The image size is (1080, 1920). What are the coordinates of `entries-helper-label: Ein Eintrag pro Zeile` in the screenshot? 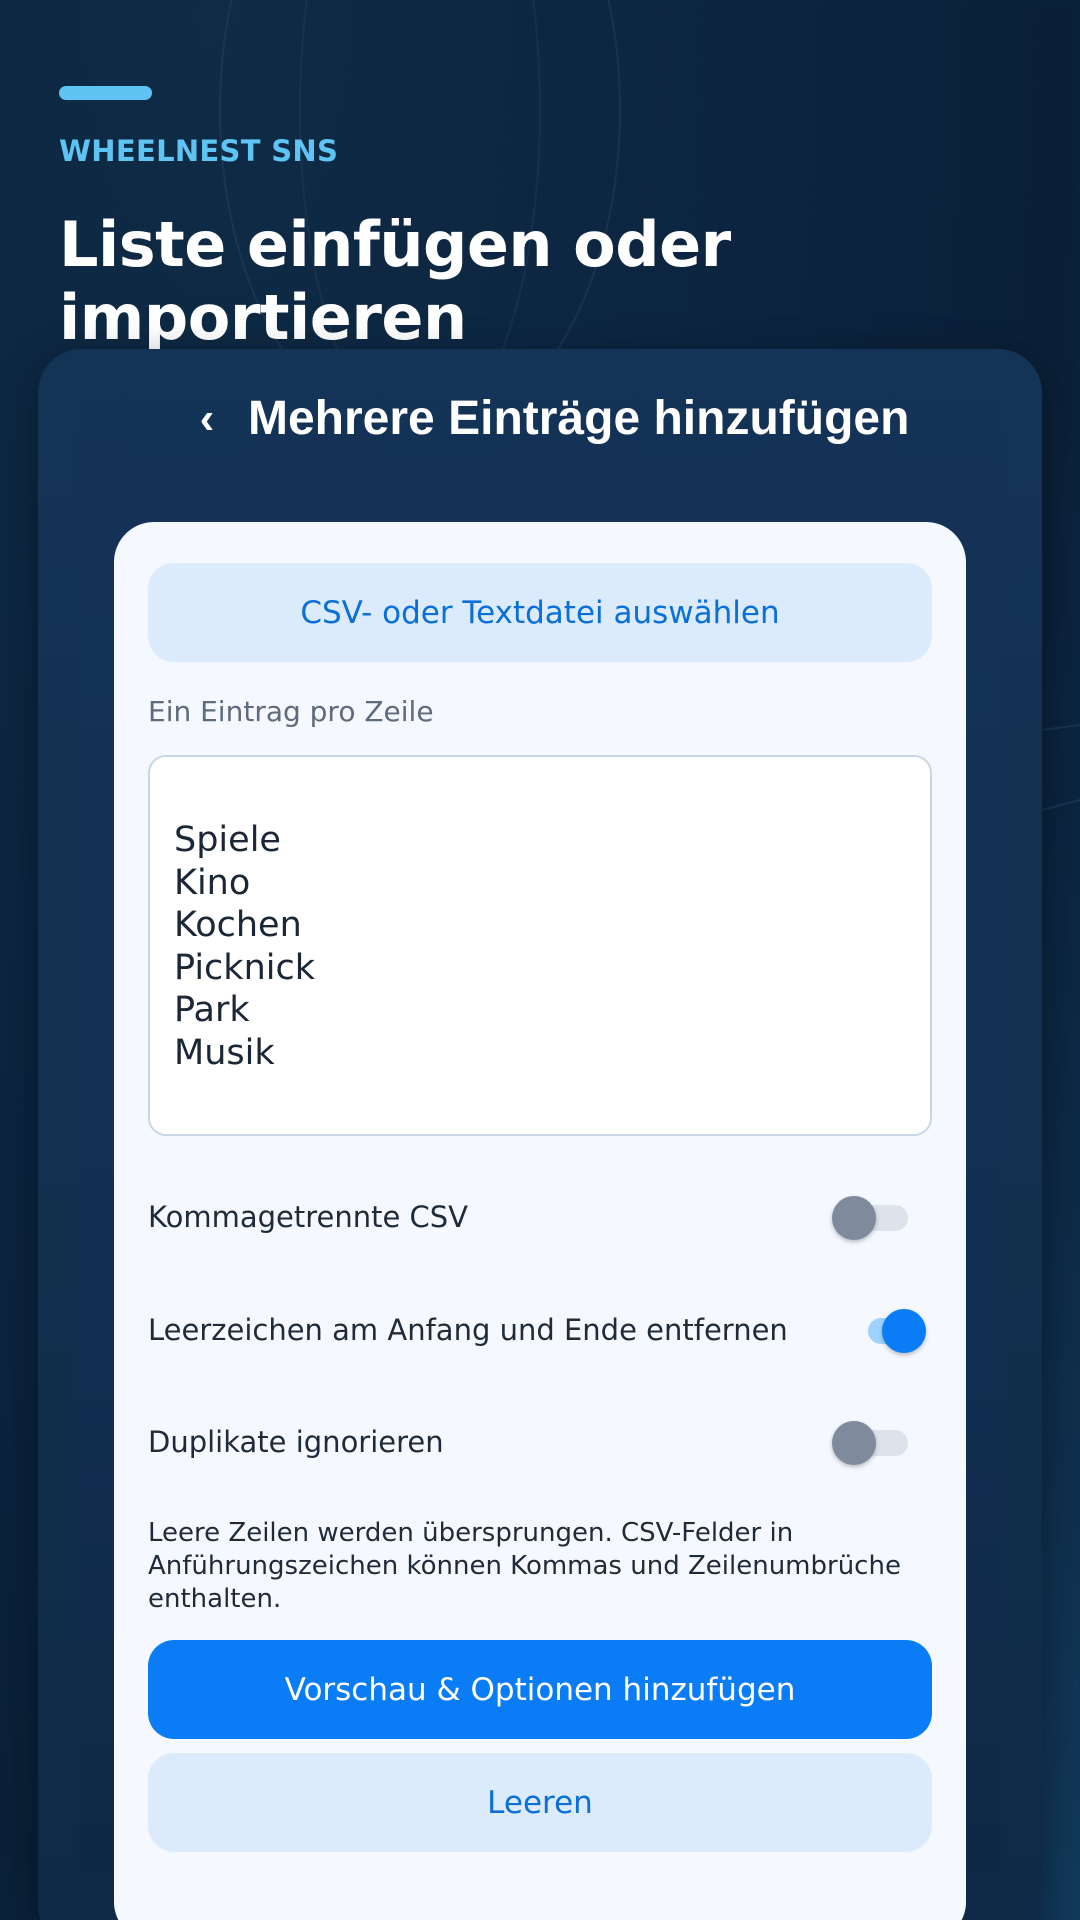 It's located at (291, 711).